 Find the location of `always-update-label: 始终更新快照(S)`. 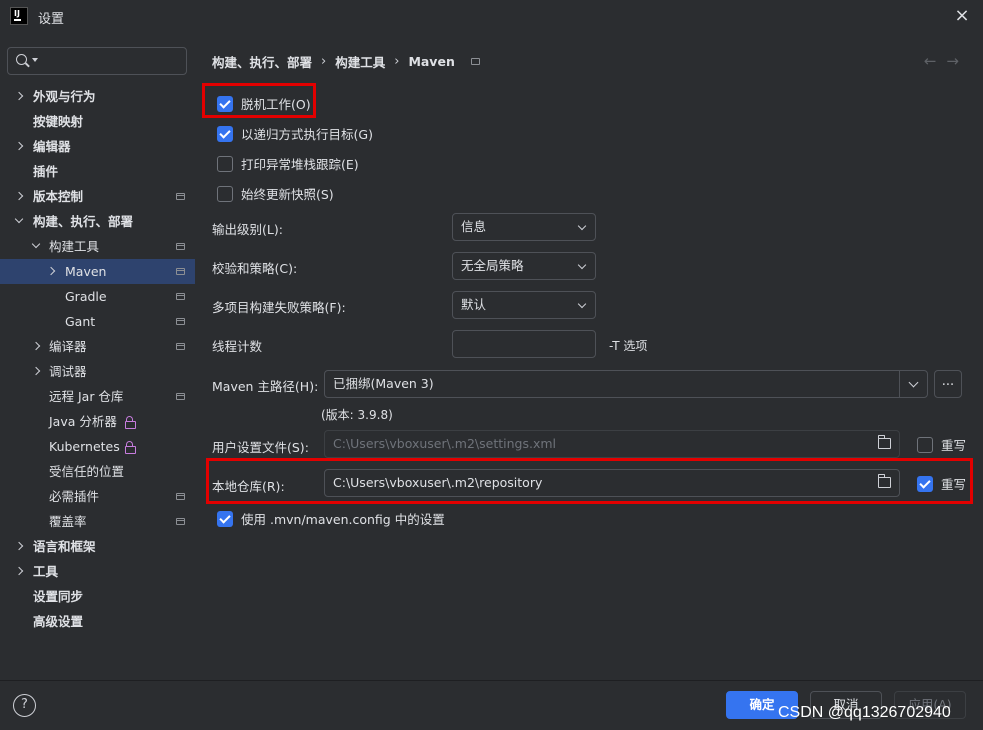

always-update-label: 始终更新快照(S) is located at coordinates (287, 194).